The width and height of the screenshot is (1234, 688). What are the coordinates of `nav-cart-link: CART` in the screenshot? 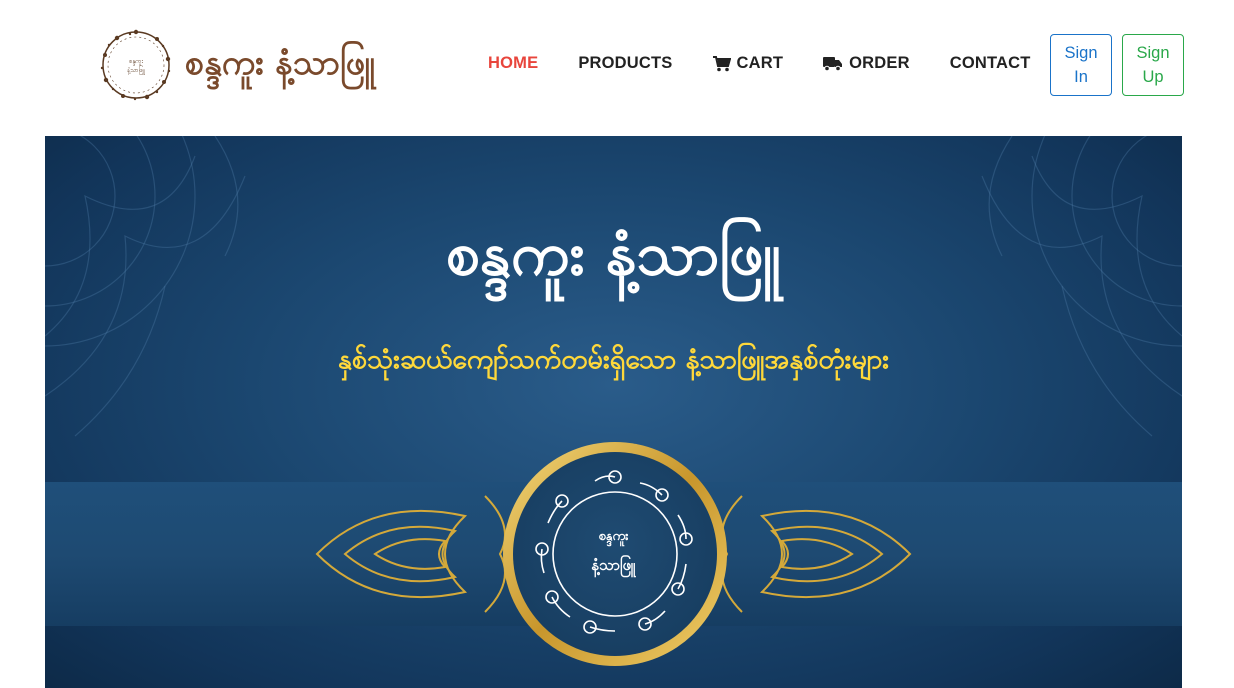 It's located at (748, 63).